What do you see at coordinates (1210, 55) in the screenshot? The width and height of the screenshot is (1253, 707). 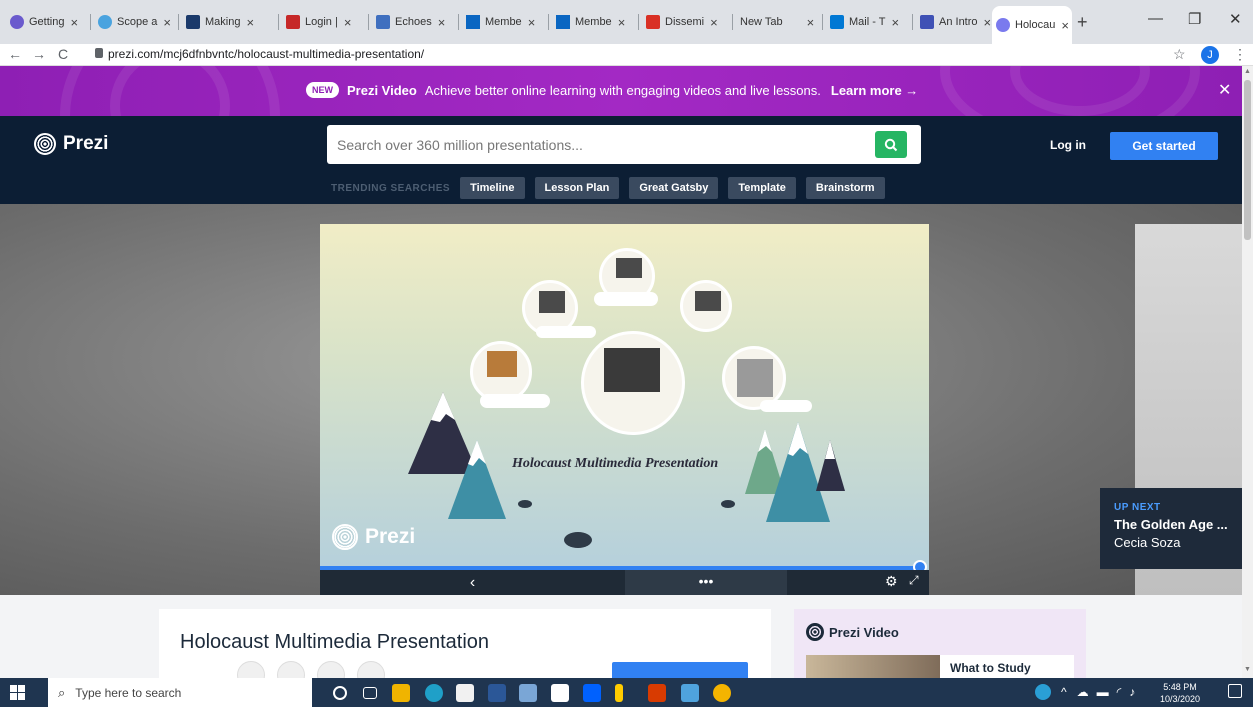 I see `profile-avatar: J` at bounding box center [1210, 55].